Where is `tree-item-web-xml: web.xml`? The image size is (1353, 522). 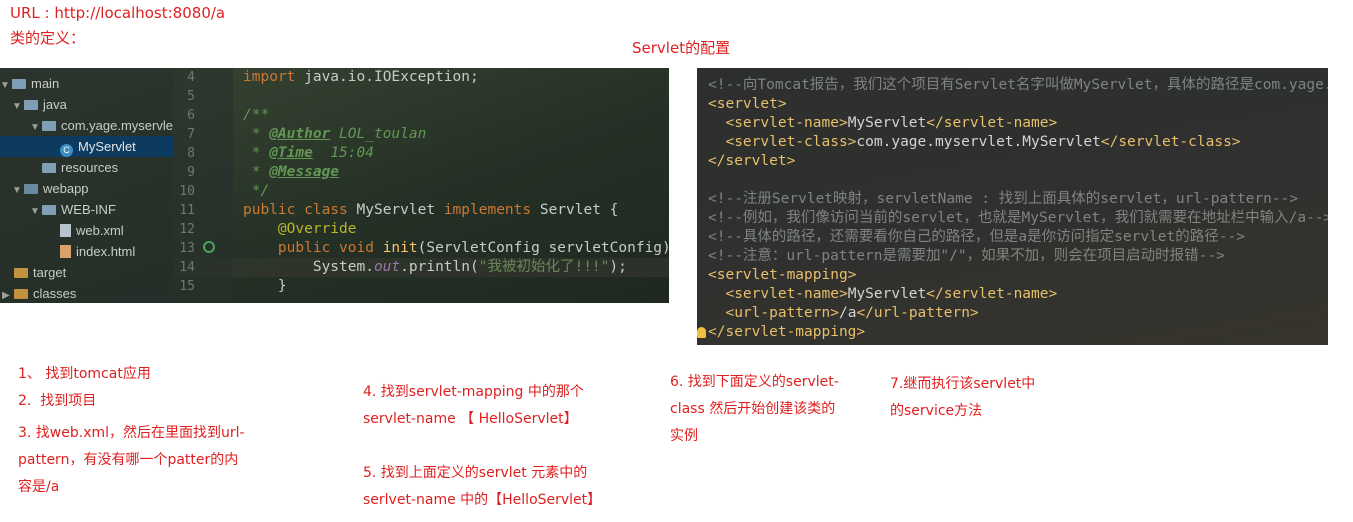 tree-item-web-xml: web.xml is located at coordinates (86, 230).